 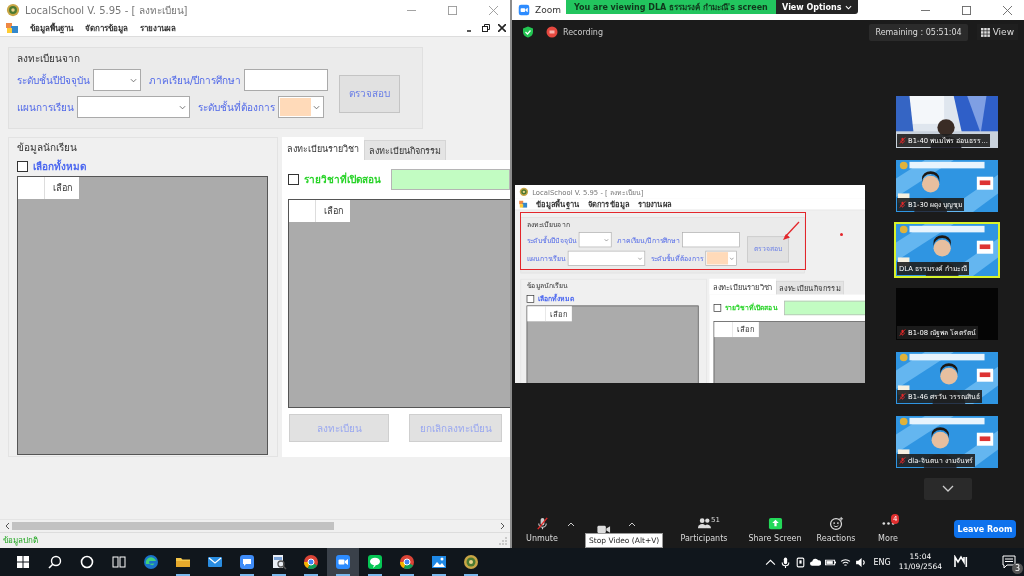 What do you see at coordinates (1017, 568) in the screenshot?
I see `notification-count: 3` at bounding box center [1017, 568].